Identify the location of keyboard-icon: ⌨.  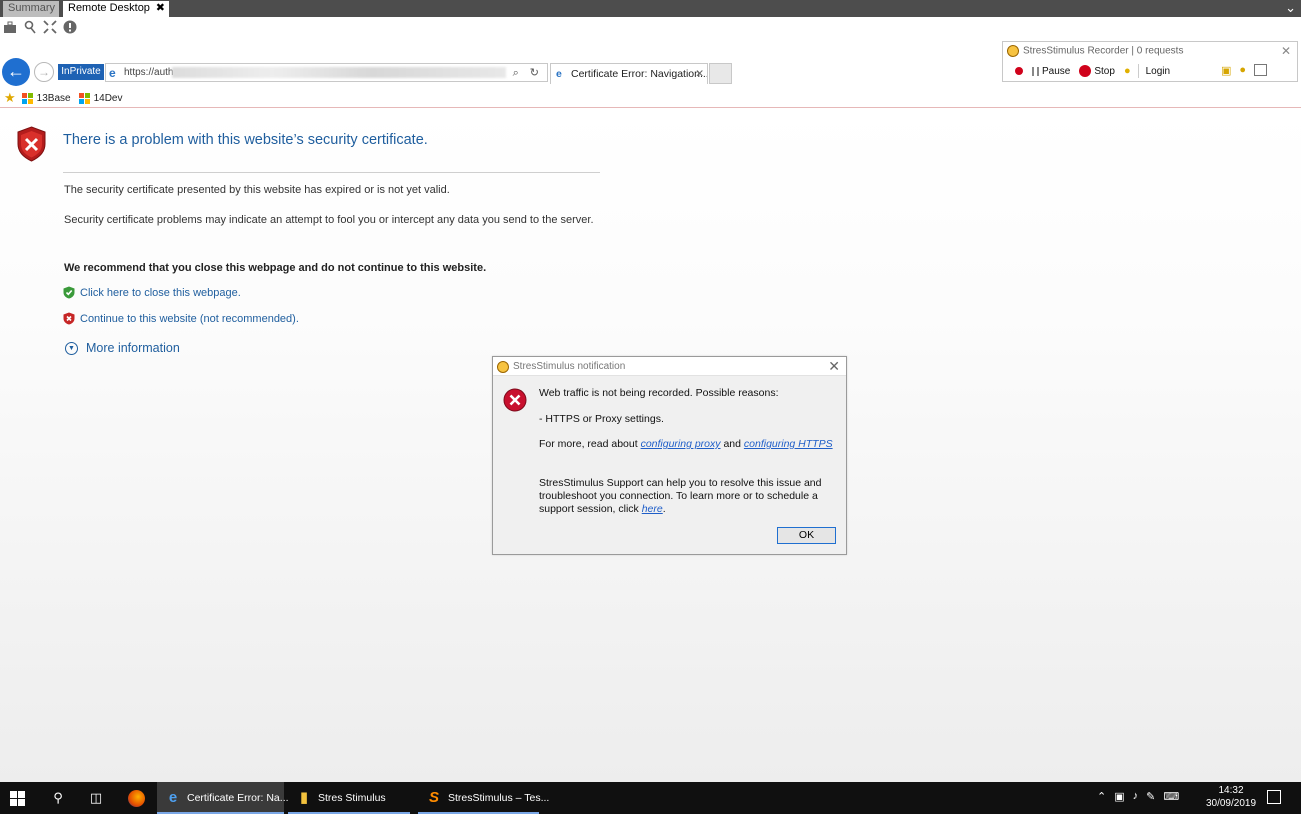
(1171, 796).